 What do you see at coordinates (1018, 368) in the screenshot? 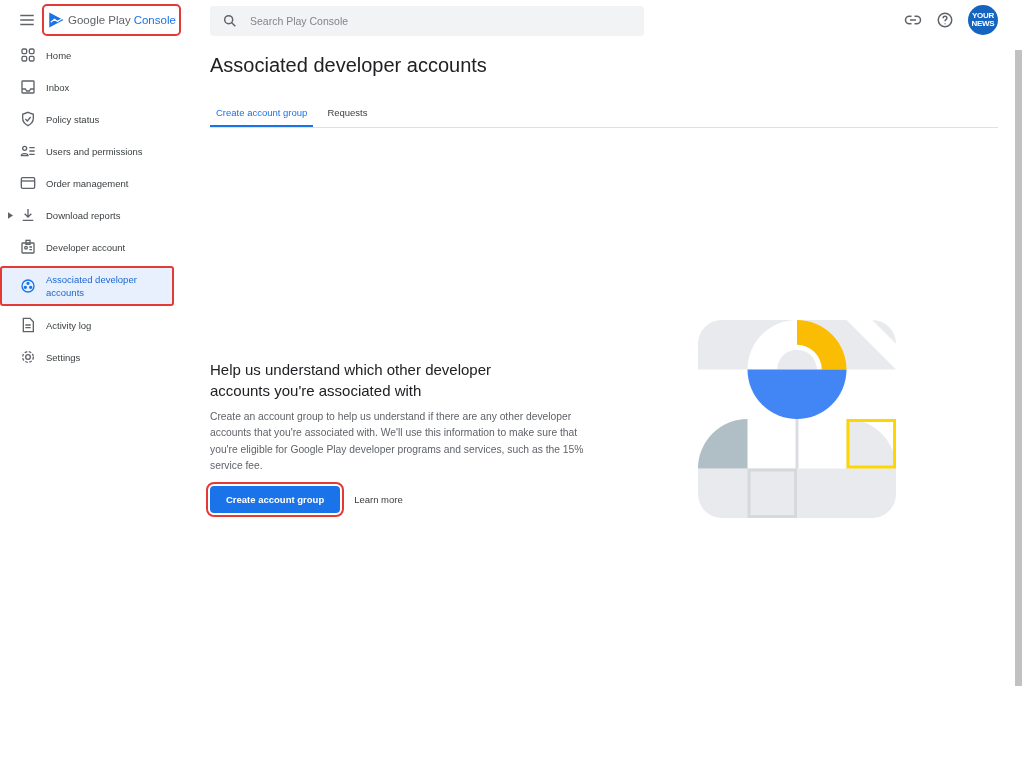
I see `scrollbar` at bounding box center [1018, 368].